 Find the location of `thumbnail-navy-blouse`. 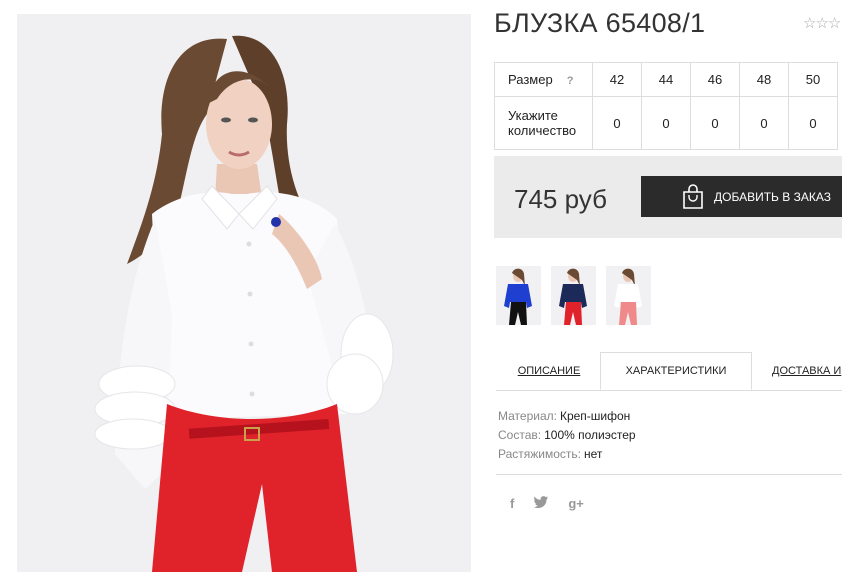

thumbnail-navy-blouse is located at coordinates (573, 295).